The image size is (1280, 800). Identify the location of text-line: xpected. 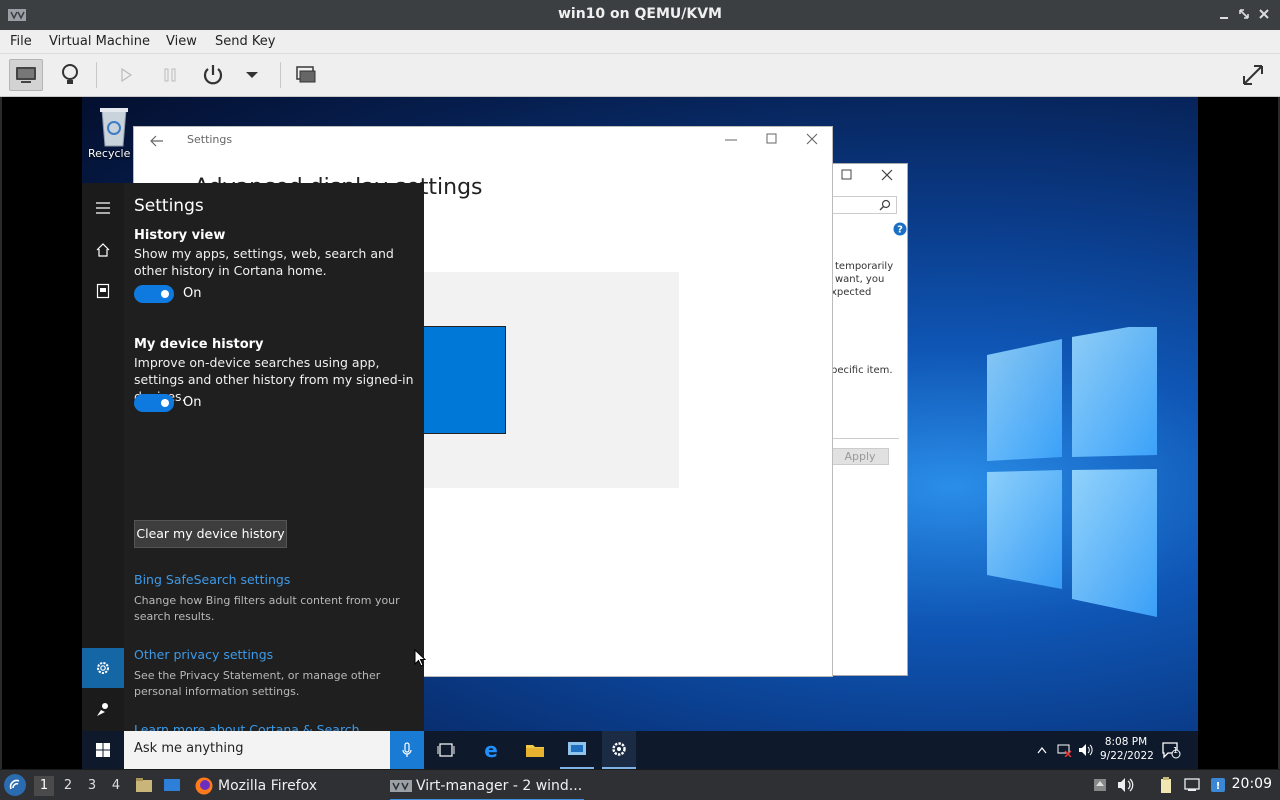
(851, 292).